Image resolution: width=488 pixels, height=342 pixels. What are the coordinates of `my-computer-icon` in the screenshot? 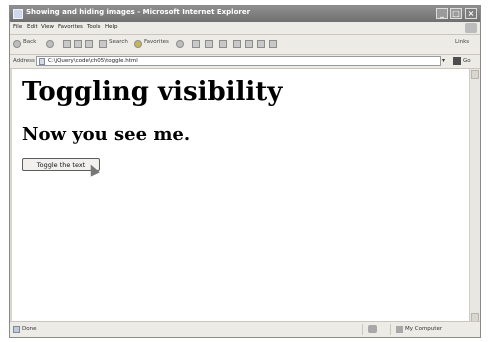 It's located at (399, 329).